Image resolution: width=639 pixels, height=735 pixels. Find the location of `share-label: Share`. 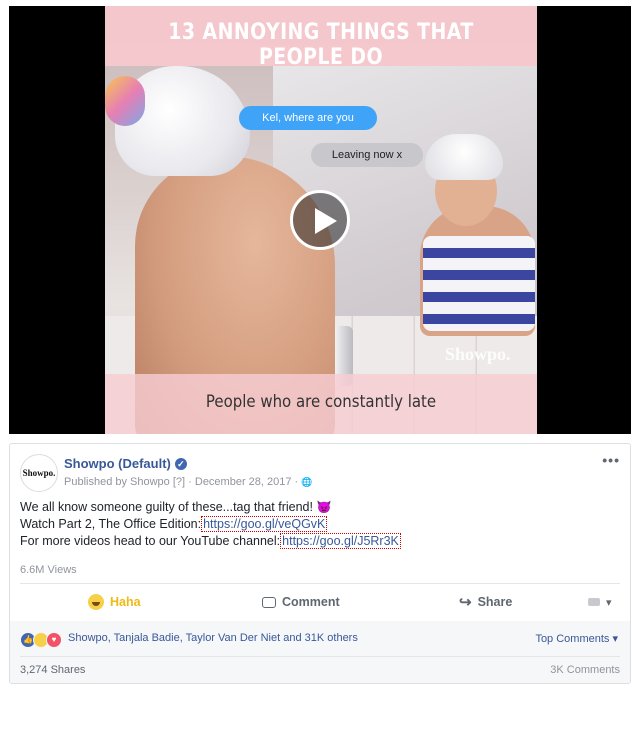

share-label: Share is located at coordinates (495, 602).